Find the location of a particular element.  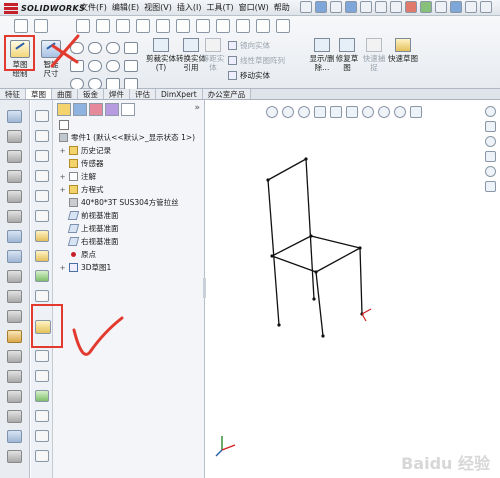

tree-item-sensors: 传感器 is located at coordinates (132, 163).